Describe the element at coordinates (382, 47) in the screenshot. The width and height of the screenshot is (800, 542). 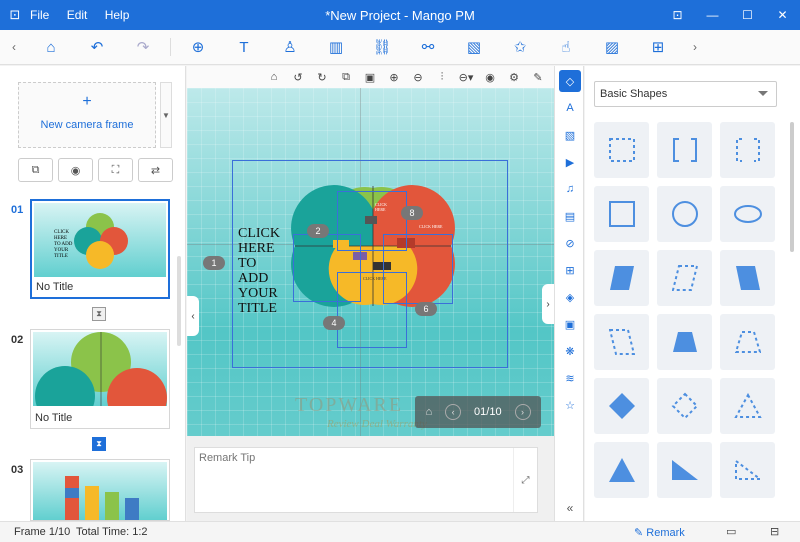
I see `diagram-icon: ⛓` at that location.